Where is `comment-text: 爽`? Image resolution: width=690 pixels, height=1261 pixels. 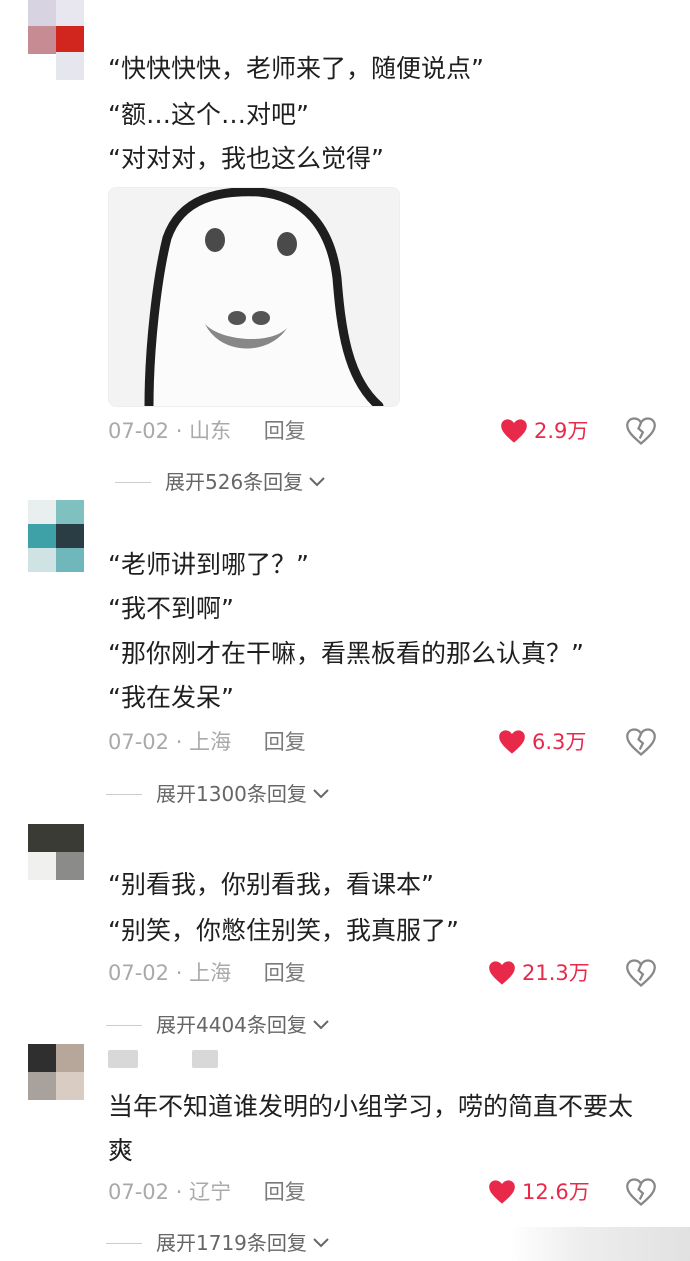
comment-text: 爽 is located at coordinates (121, 1150).